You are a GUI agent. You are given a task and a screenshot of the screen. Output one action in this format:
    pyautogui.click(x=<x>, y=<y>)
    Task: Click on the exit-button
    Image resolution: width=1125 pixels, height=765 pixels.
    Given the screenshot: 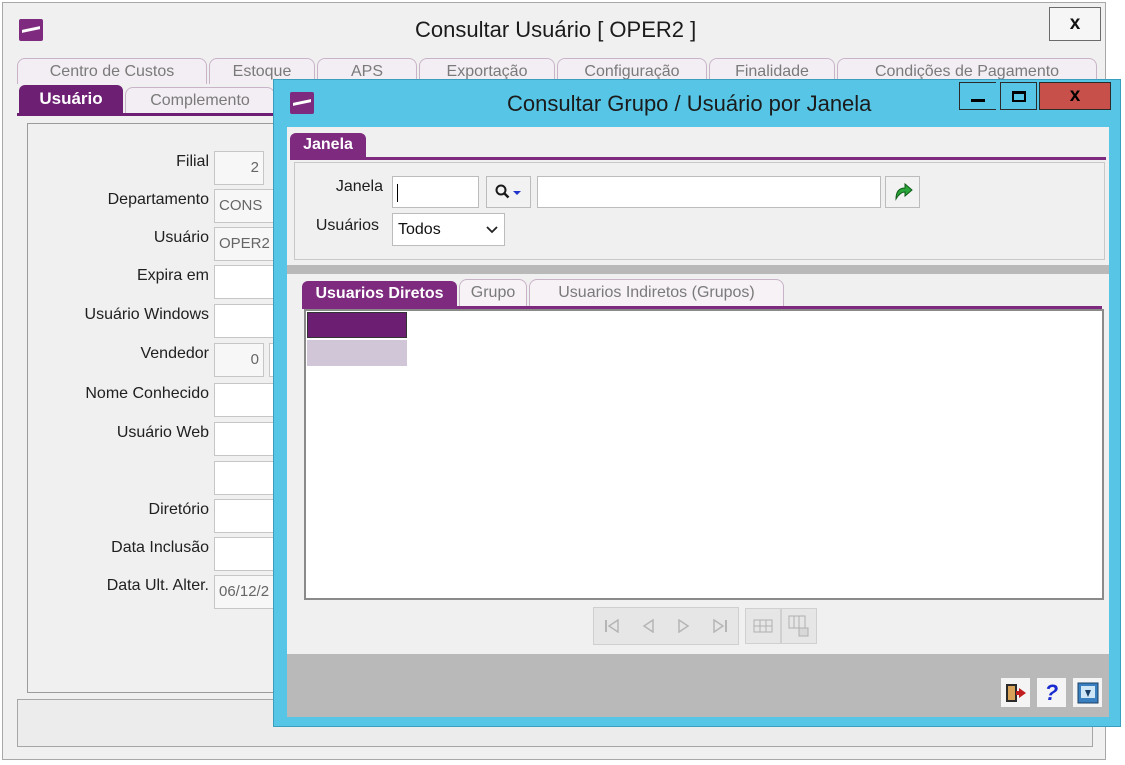 What is the action you would take?
    pyautogui.click(x=1015, y=692)
    